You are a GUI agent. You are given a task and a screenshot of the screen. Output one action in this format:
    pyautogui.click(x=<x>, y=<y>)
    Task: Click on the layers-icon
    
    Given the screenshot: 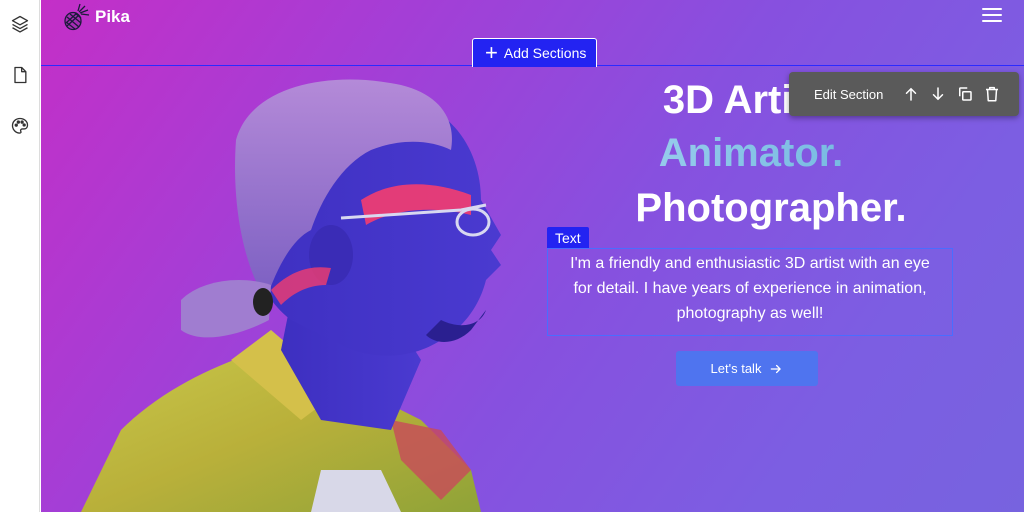 What is the action you would take?
    pyautogui.click(x=19, y=24)
    